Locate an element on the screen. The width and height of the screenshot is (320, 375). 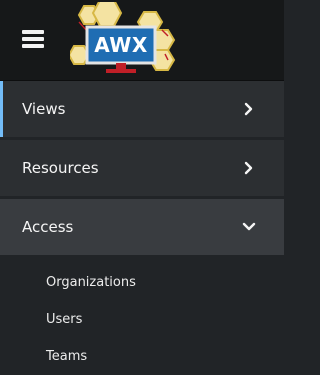
nav-item-label: Views is located at coordinates (44, 109).